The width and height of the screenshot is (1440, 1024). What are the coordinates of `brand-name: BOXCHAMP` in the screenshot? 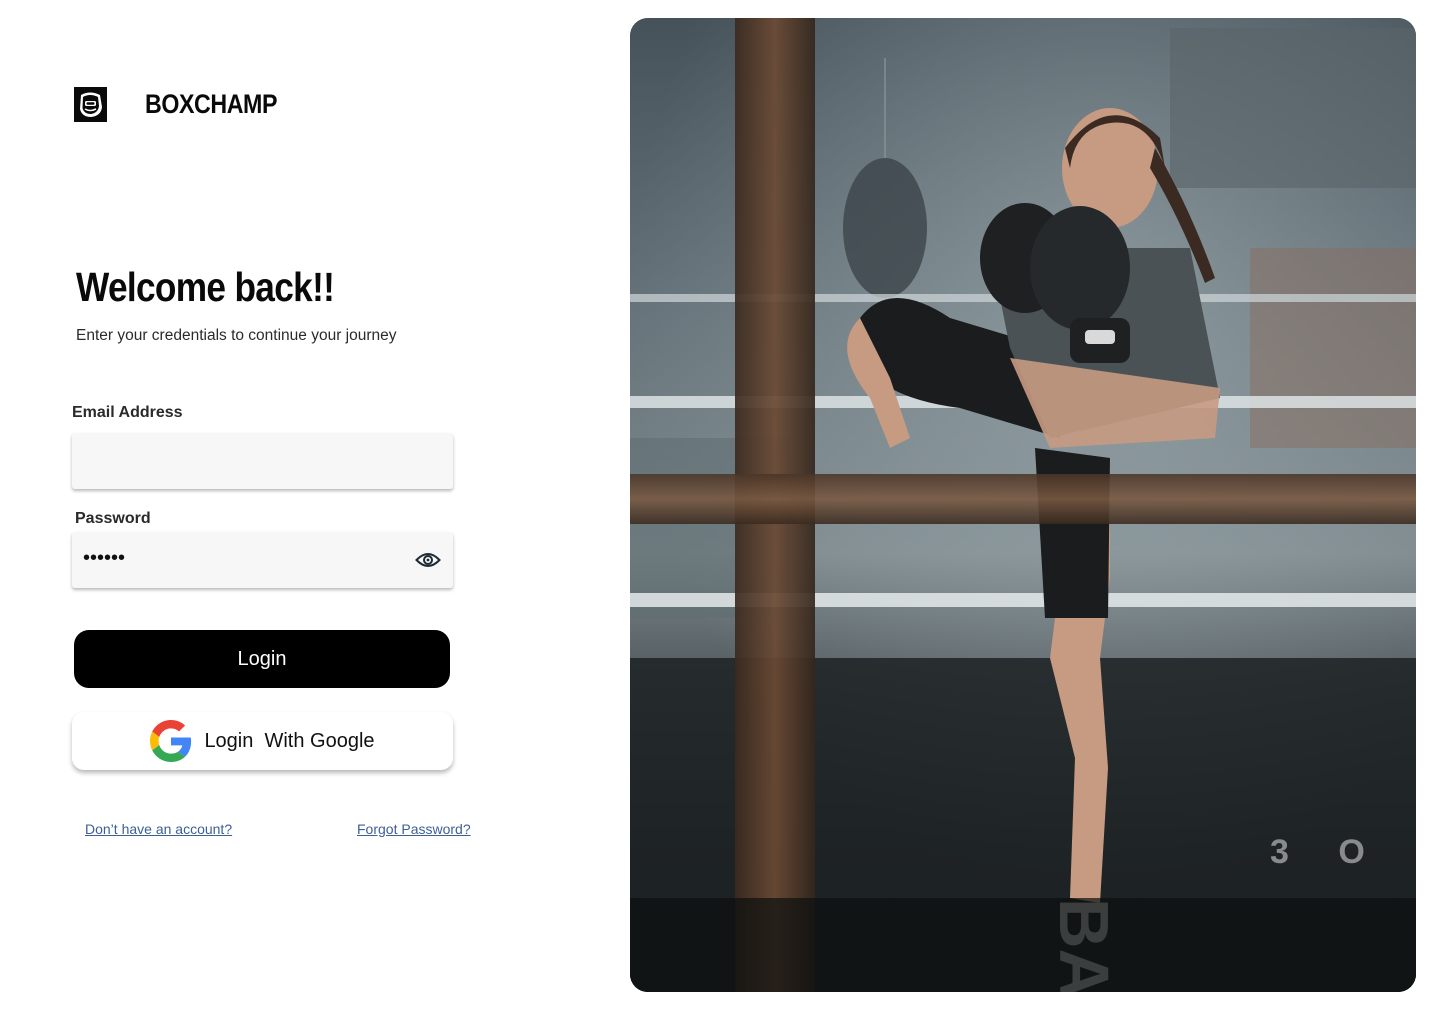 It's located at (211, 103).